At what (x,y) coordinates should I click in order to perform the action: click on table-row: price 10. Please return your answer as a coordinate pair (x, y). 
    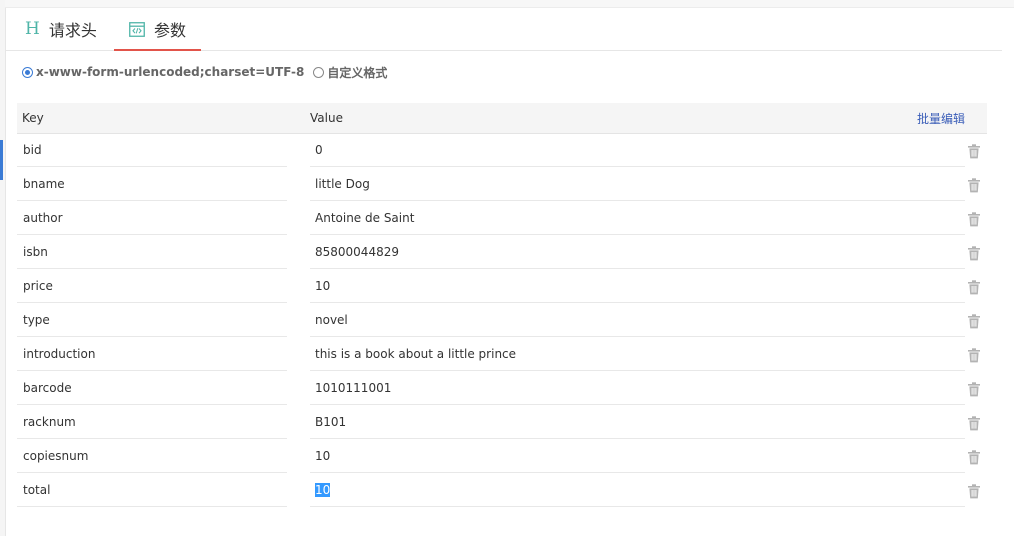
    Looking at the image, I should click on (502, 287).